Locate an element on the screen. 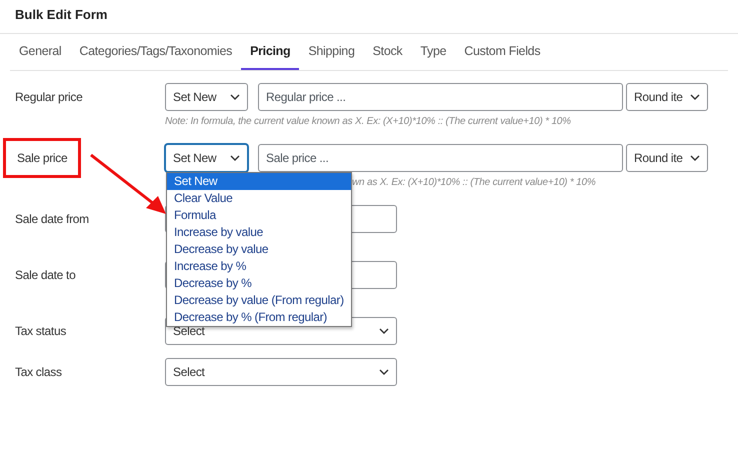 This screenshot has height=457, width=738. tab: Stock is located at coordinates (388, 52).